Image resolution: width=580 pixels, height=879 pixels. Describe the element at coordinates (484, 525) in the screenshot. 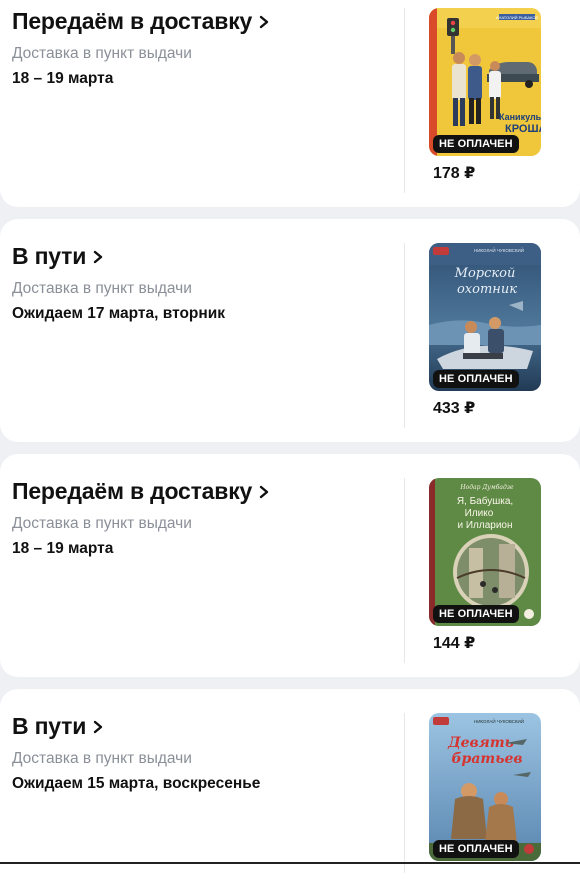

I see `cover-title-line: и Илларион` at that location.